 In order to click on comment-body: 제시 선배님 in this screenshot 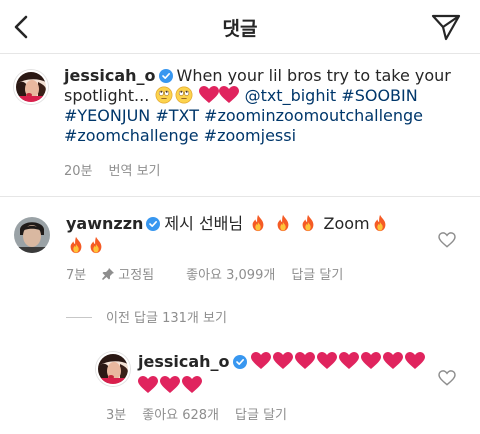, I will do `click(204, 223)`.